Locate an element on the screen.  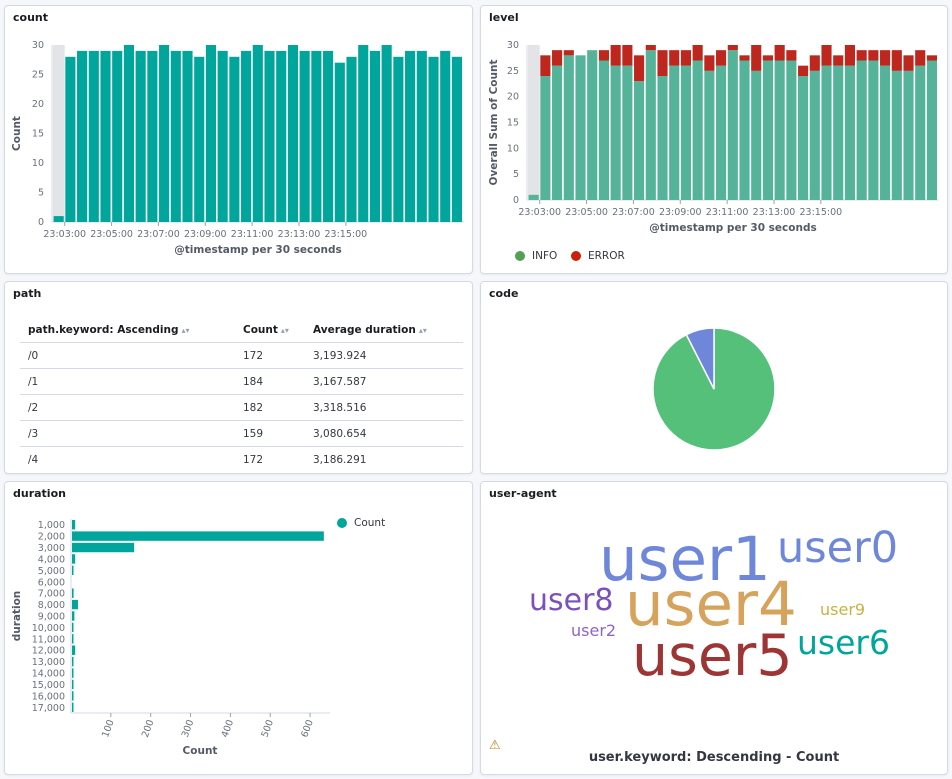
cell-path: /2 is located at coordinates (127, 407).